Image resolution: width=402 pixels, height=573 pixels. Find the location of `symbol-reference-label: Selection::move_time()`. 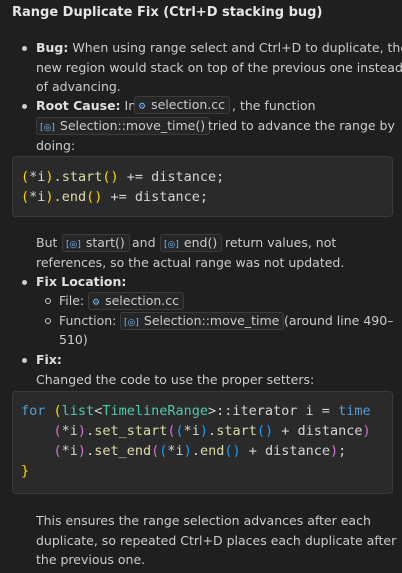

symbol-reference-label: Selection::move_time() is located at coordinates (132, 125).